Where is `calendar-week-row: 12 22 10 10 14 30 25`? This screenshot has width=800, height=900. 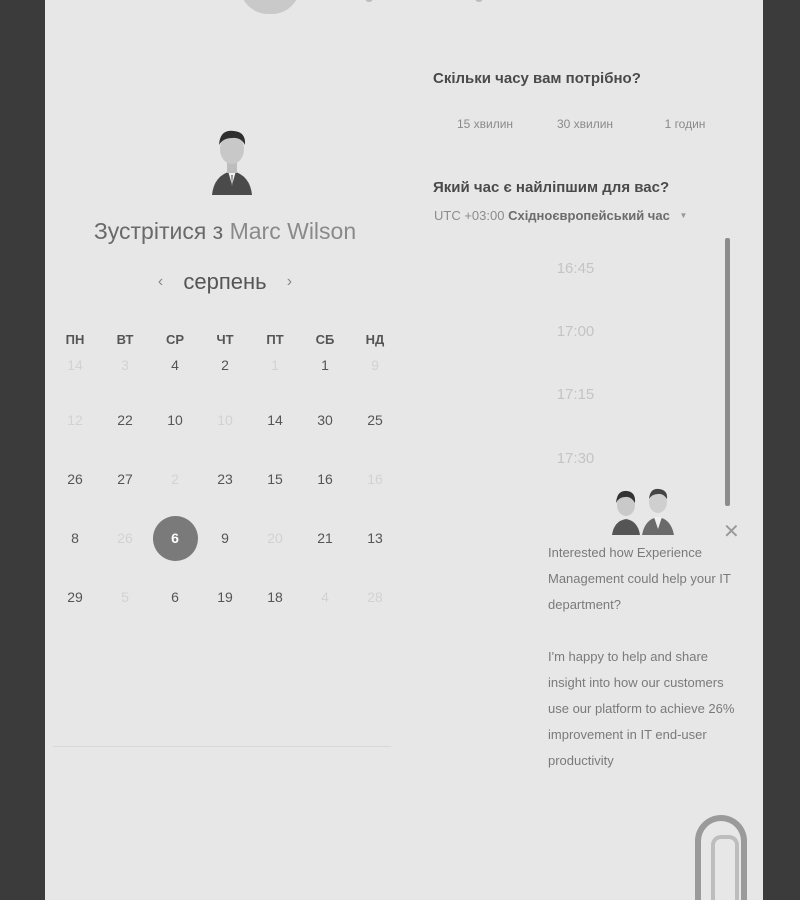 calendar-week-row: 12 22 10 10 14 30 25 is located at coordinates (225, 441).